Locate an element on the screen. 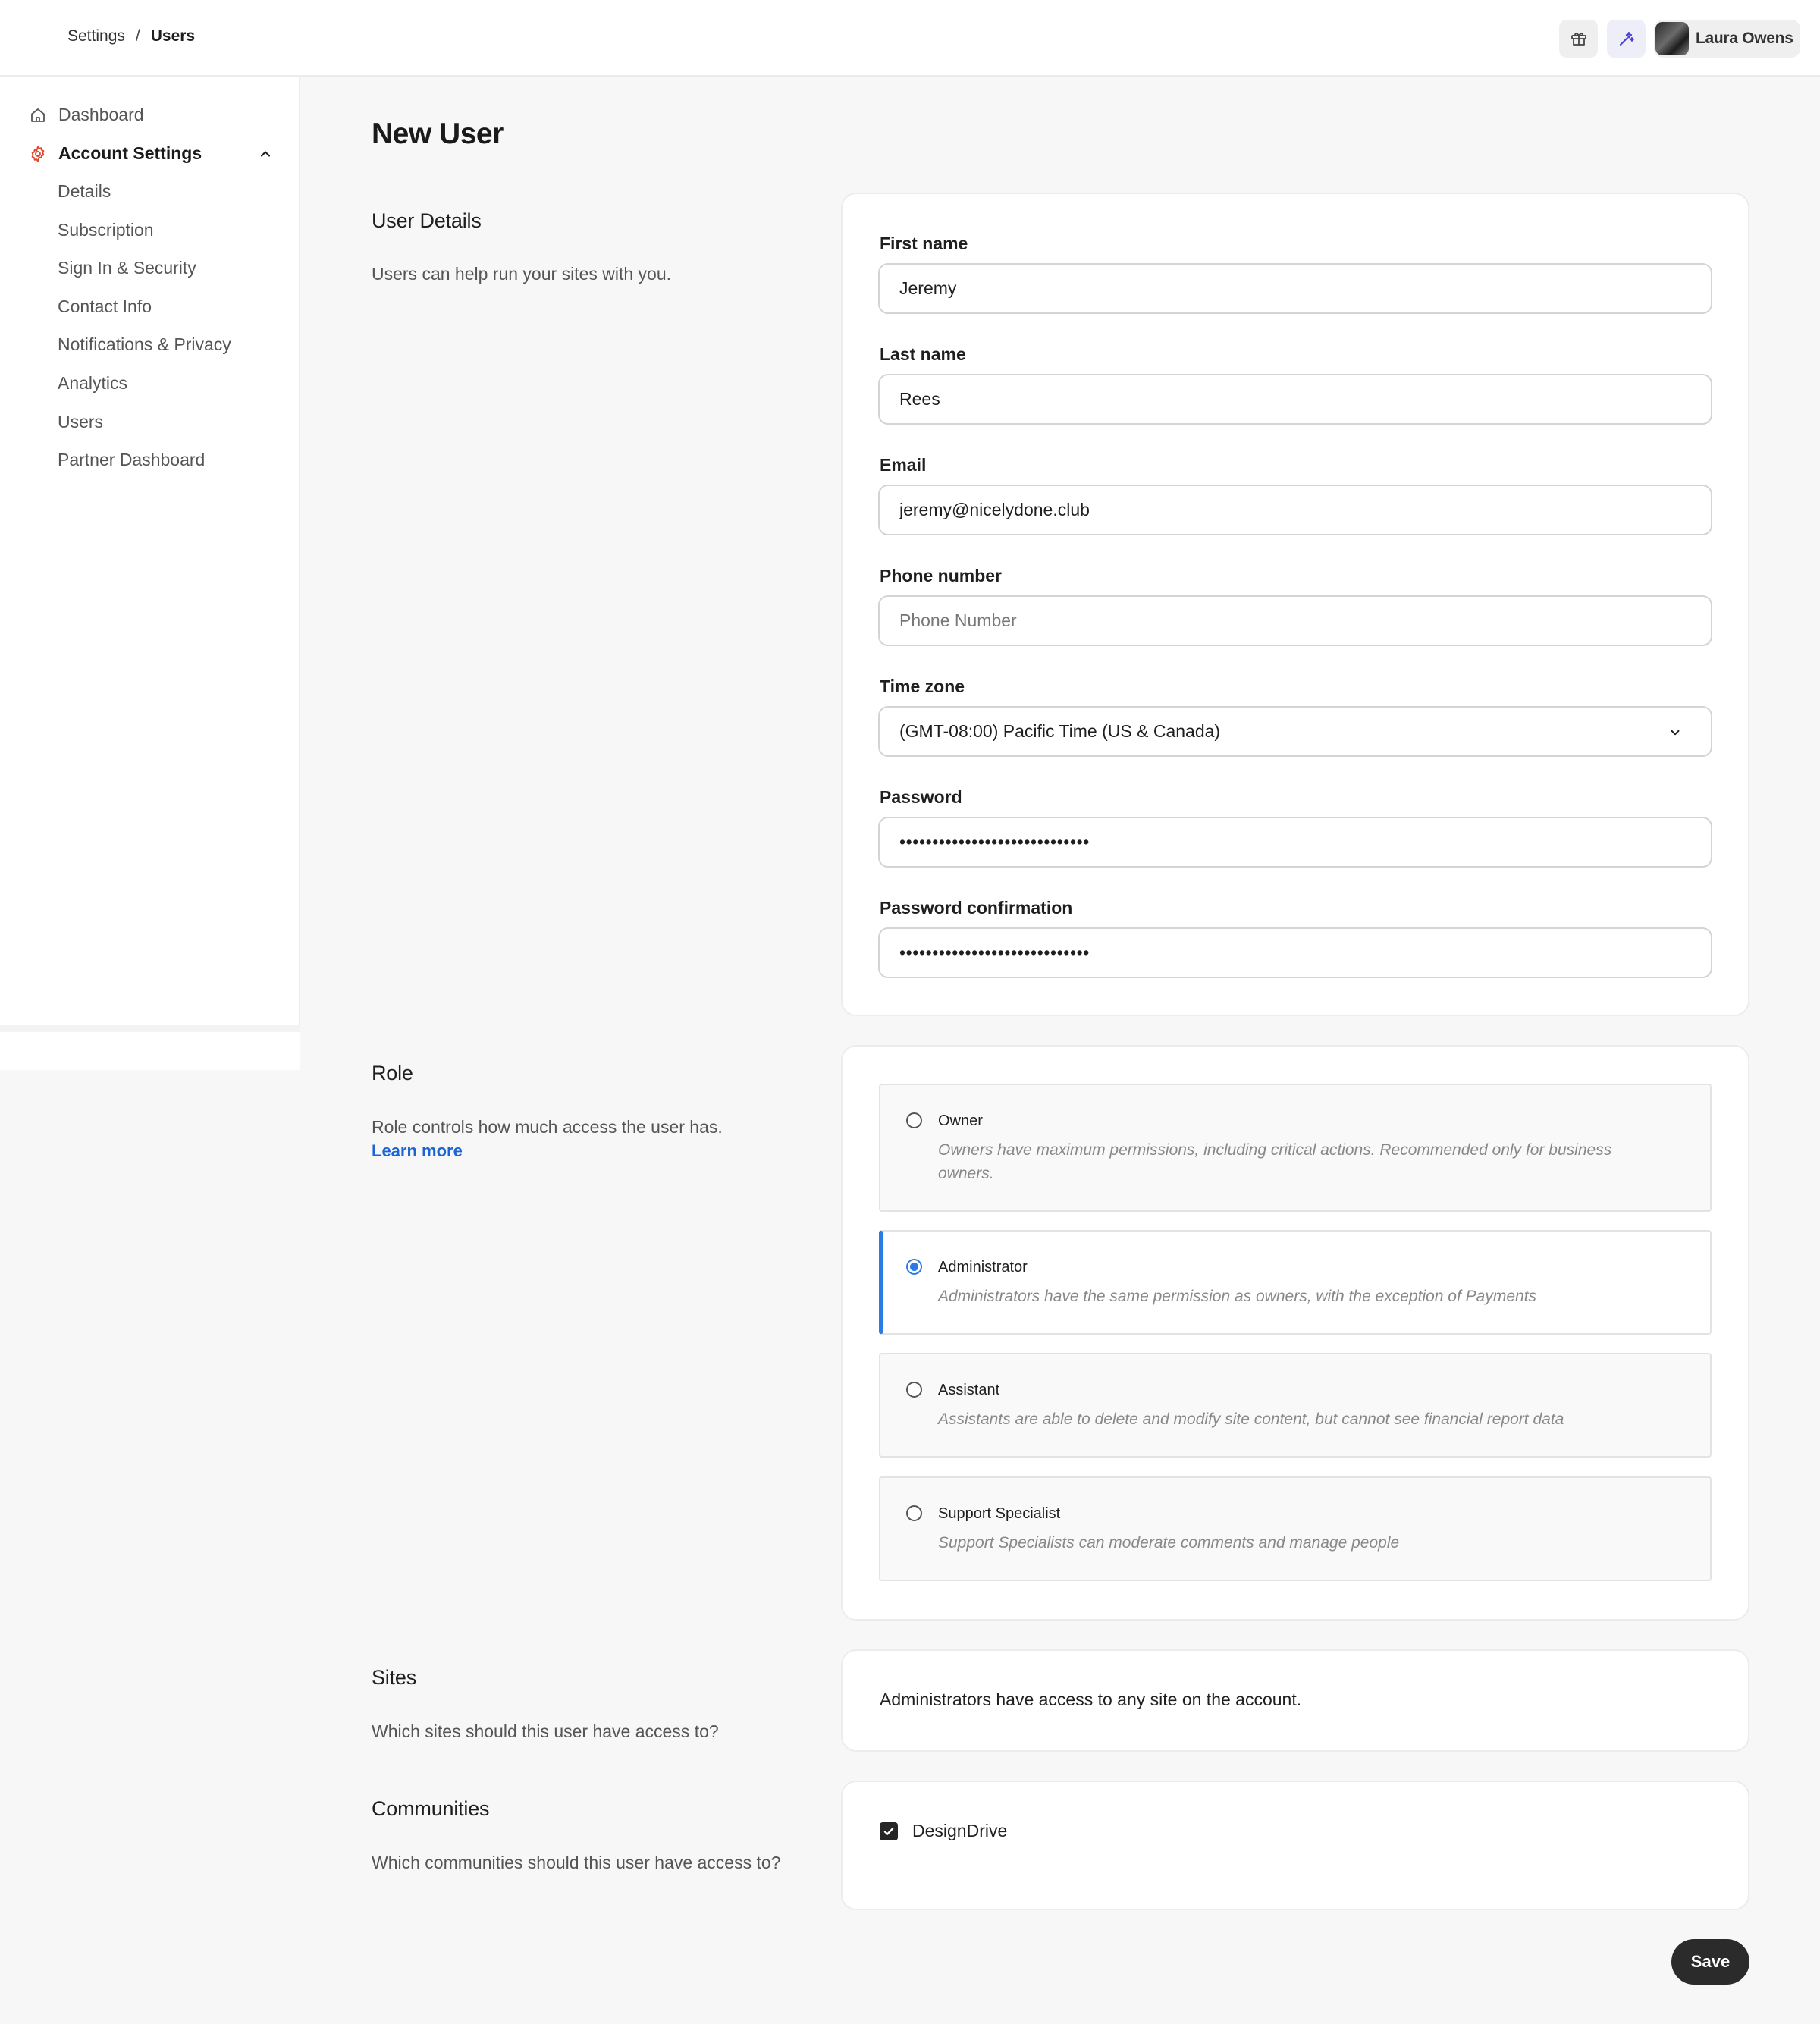  communities-title: Communities is located at coordinates (431, 1808).